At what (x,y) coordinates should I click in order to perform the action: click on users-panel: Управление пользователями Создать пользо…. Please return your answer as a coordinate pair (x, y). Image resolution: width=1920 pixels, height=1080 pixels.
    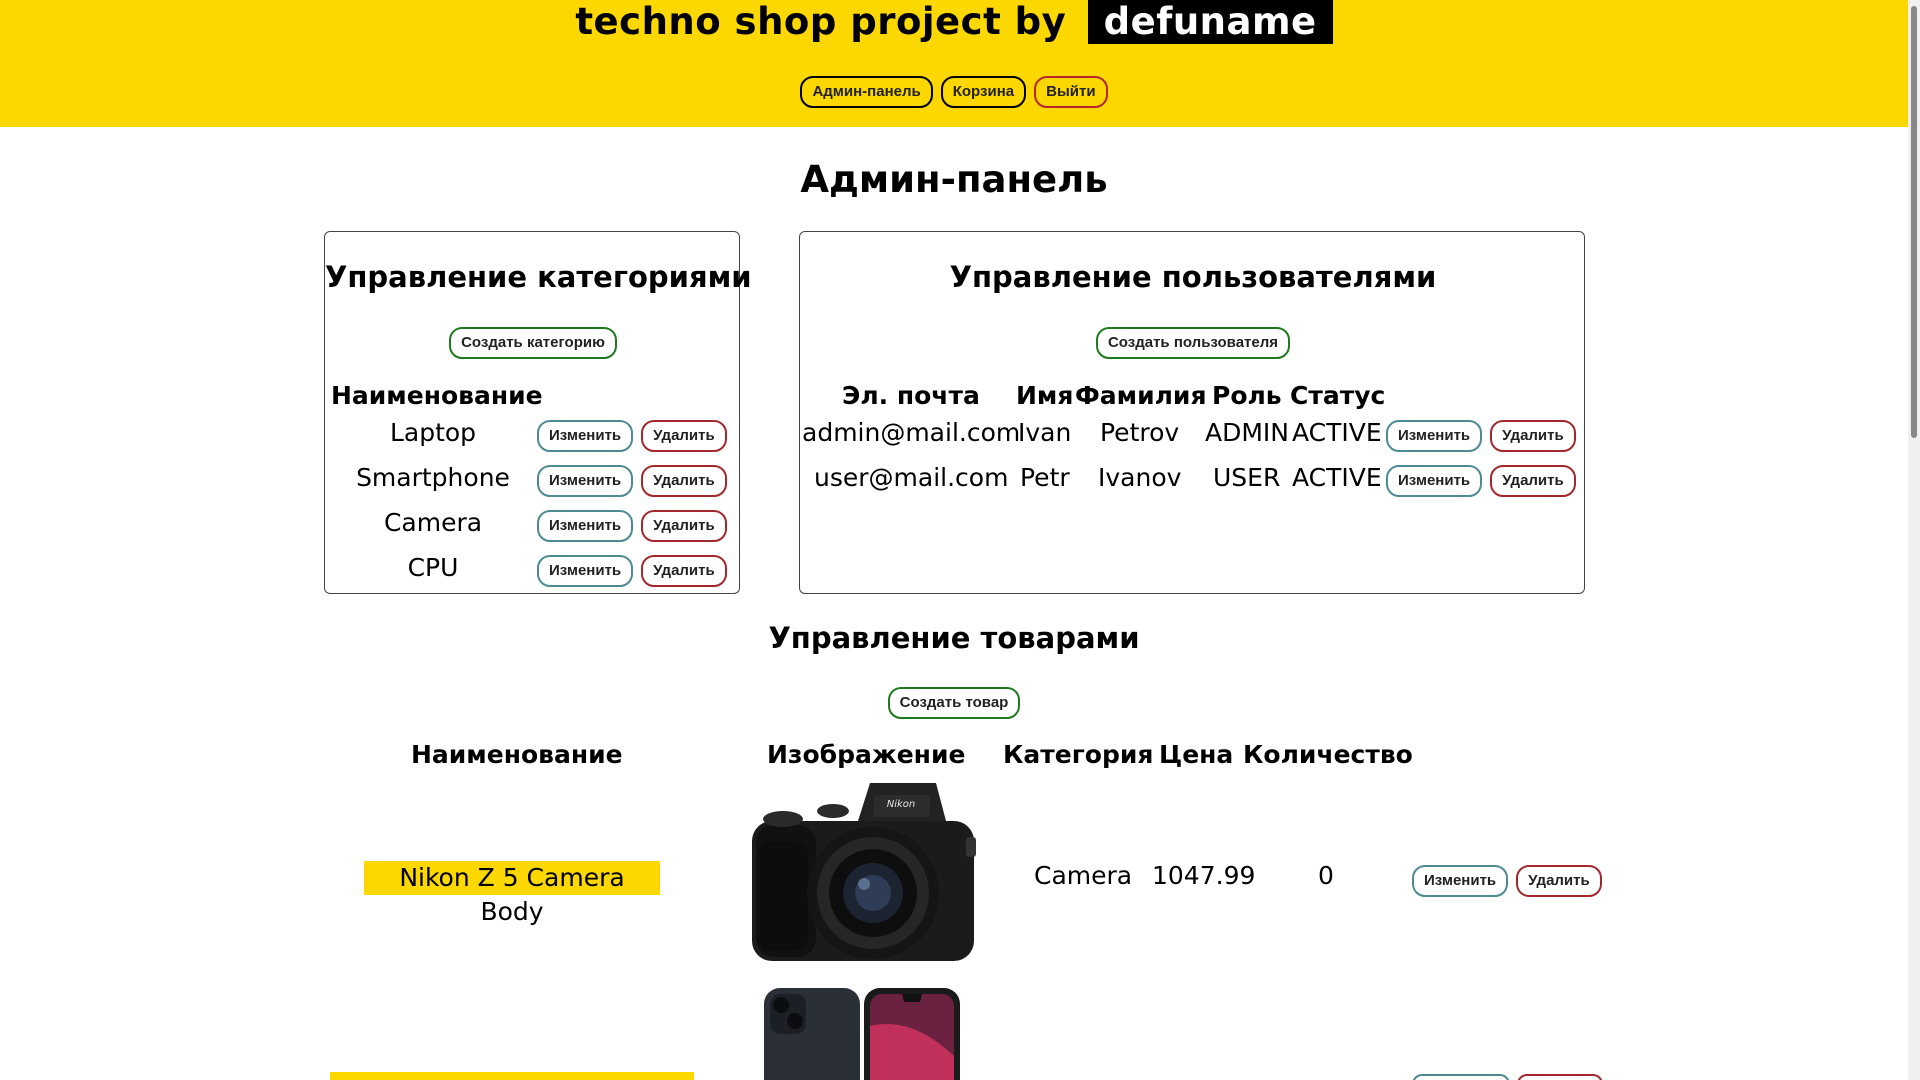
    Looking at the image, I should click on (1192, 412).